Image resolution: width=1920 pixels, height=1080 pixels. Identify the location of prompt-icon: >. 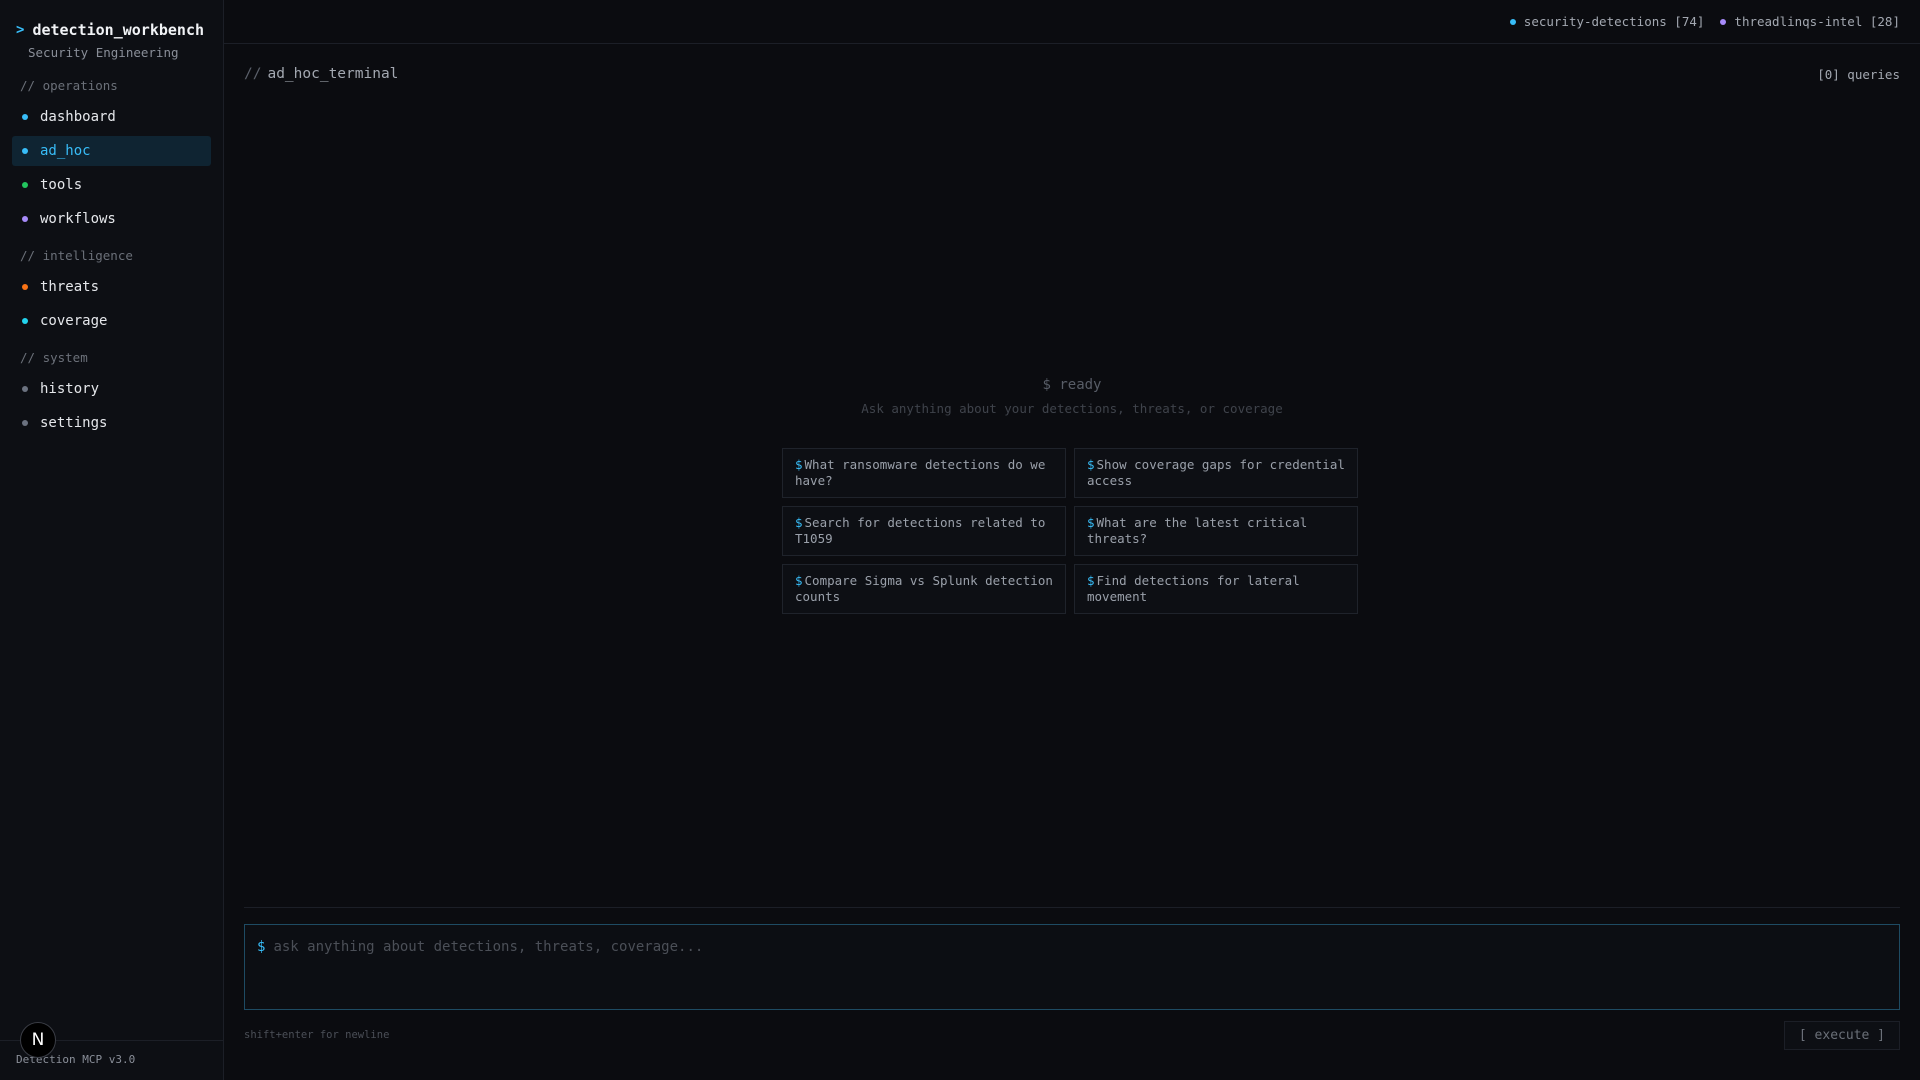
(20, 30).